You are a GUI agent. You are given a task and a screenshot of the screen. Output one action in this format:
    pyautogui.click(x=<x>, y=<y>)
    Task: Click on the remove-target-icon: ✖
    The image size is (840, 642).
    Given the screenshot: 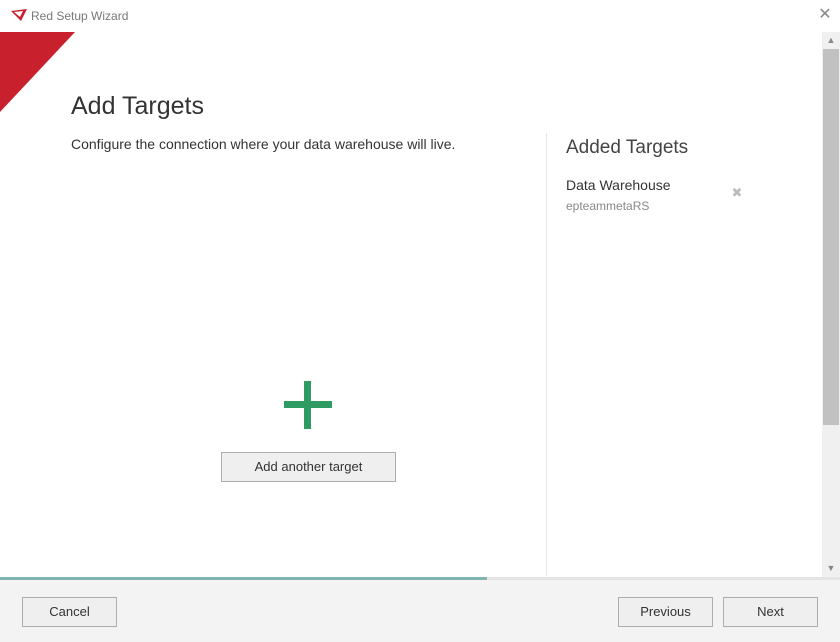 What is the action you would take?
    pyautogui.click(x=737, y=193)
    